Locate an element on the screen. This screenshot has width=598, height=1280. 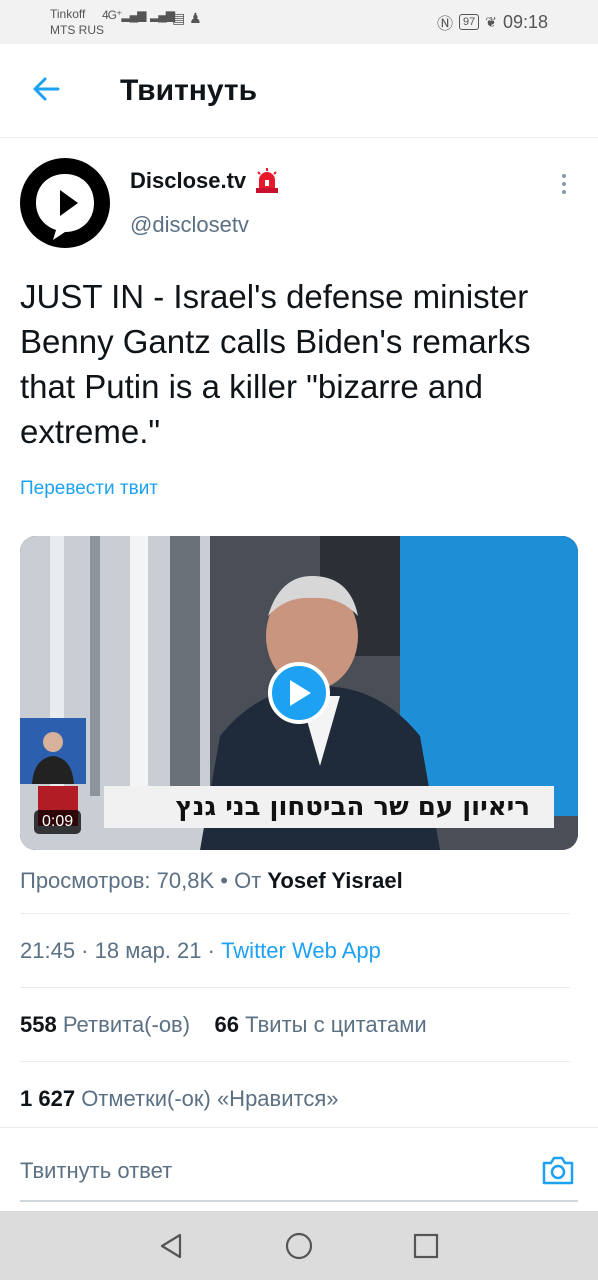
nav-home-circle-icon is located at coordinates (299, 1246).